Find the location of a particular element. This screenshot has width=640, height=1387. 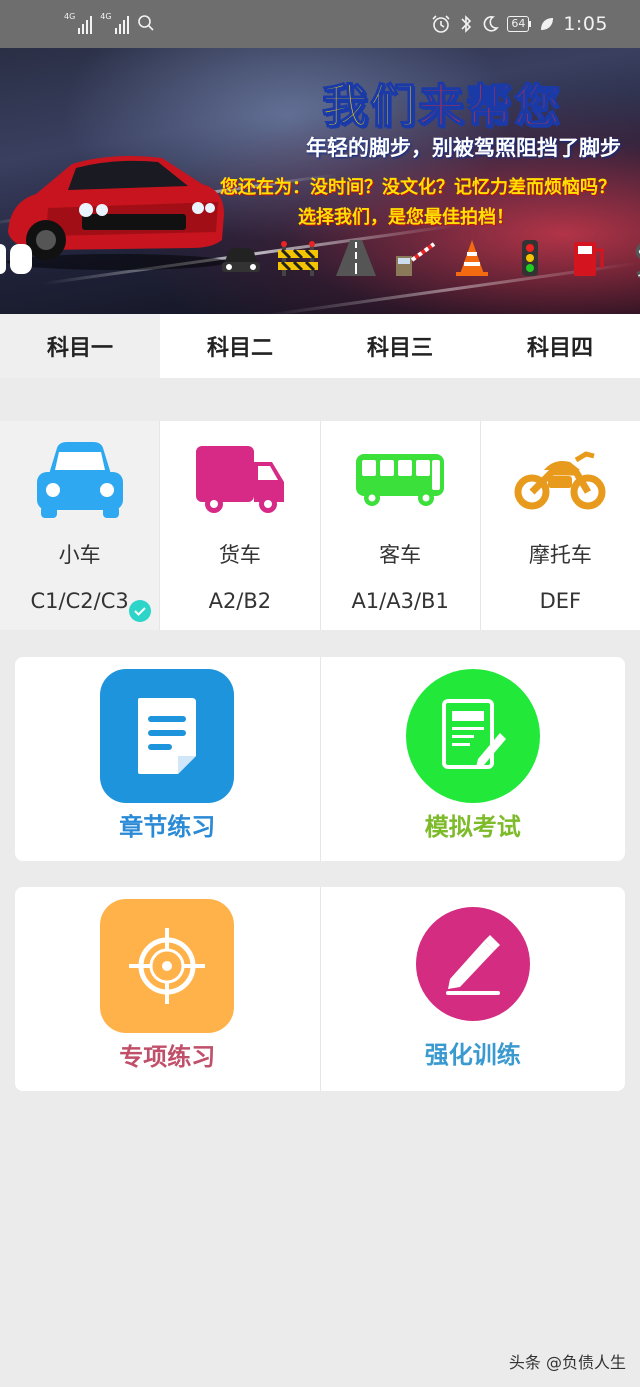

document-icon is located at coordinates (167, 736).